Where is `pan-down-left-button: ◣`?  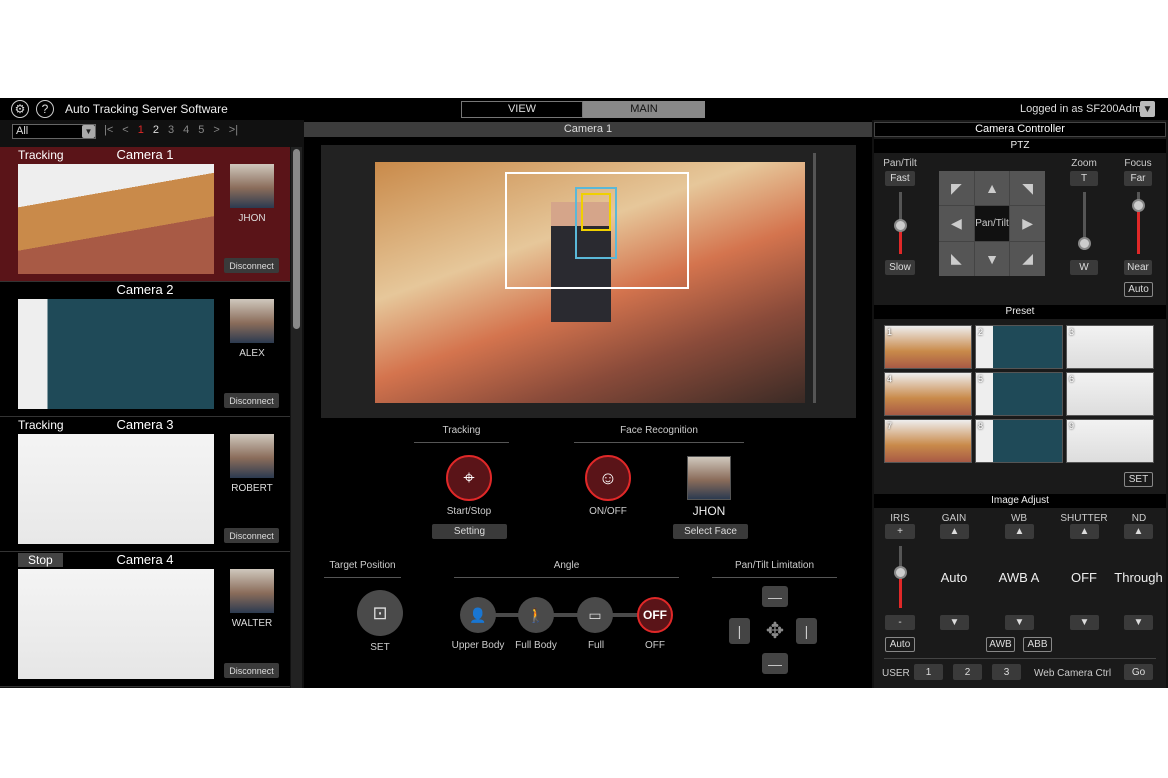
pan-down-left-button: ◣ is located at coordinates (956, 258).